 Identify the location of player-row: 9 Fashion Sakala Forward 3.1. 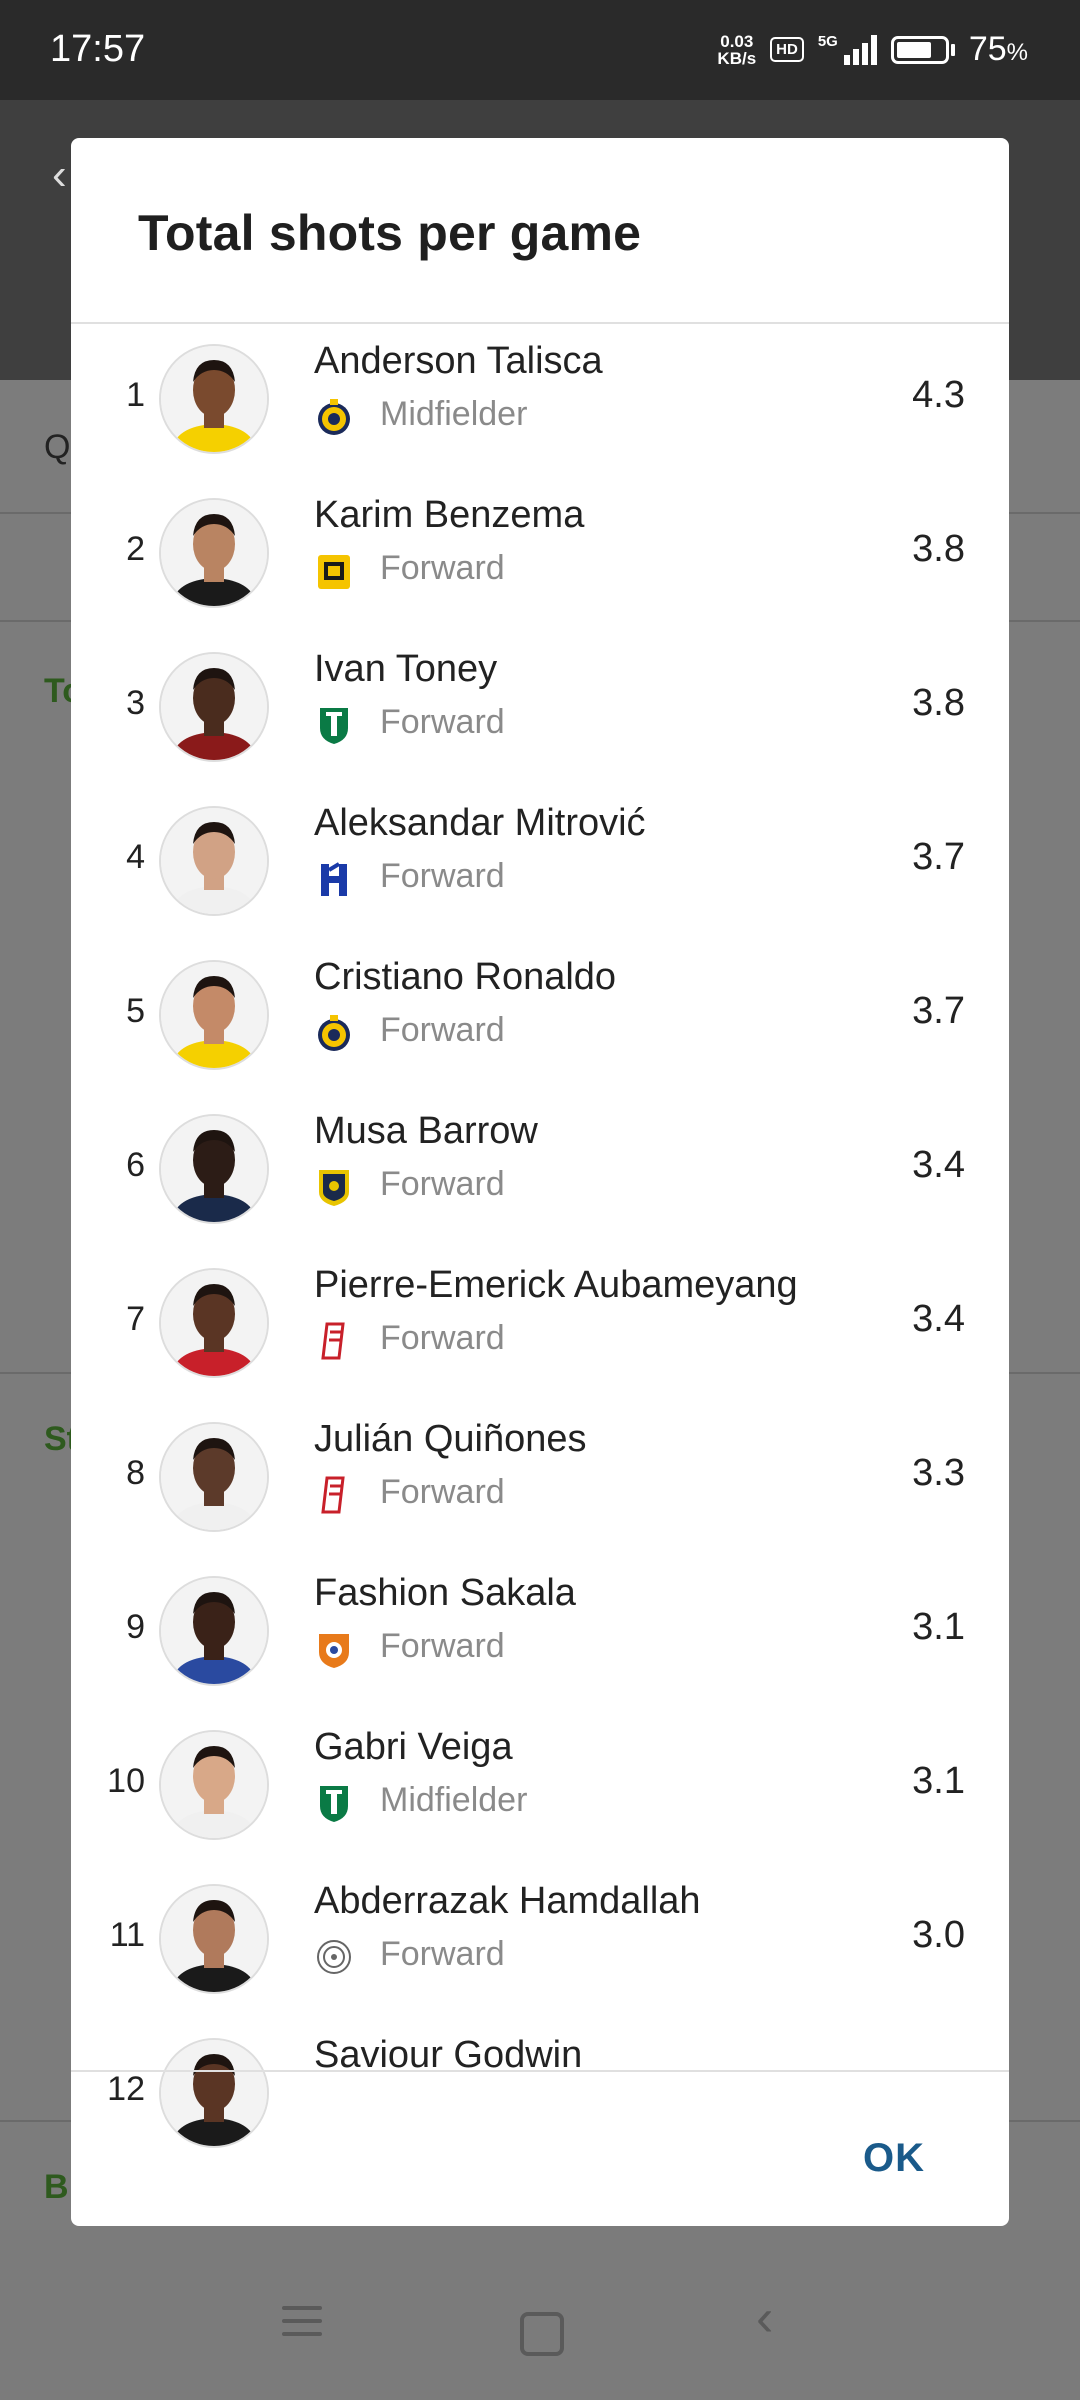
(540, 1633).